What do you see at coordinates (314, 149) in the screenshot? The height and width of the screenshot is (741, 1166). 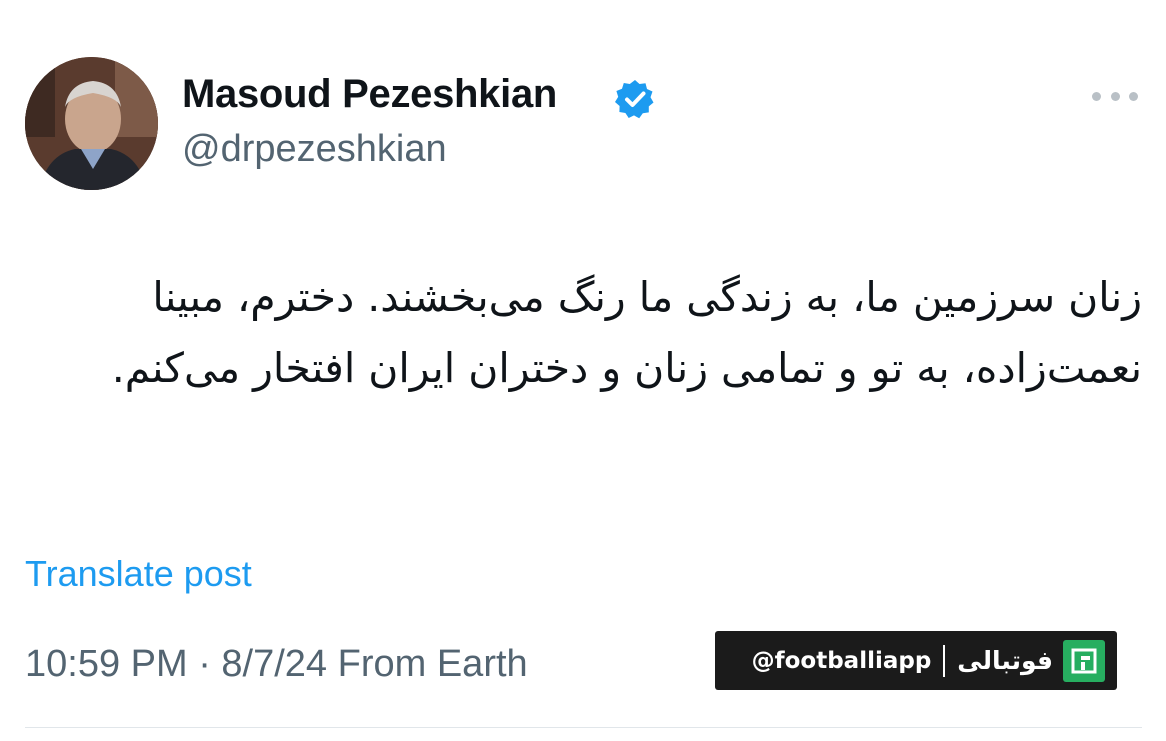 I see `author-handle: @drpezeshkian` at bounding box center [314, 149].